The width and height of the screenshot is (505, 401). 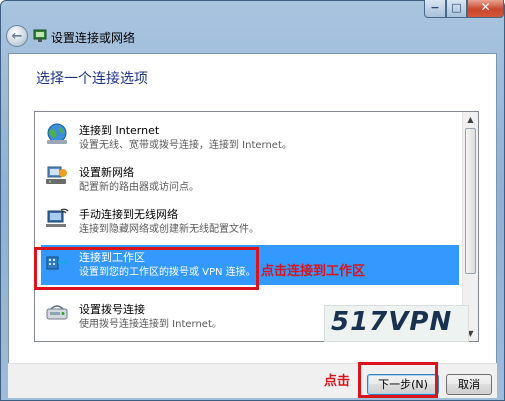 I want to click on option-description: 设置无线、宽带或拨号连接，连接到 Internet。, so click(x=185, y=145).